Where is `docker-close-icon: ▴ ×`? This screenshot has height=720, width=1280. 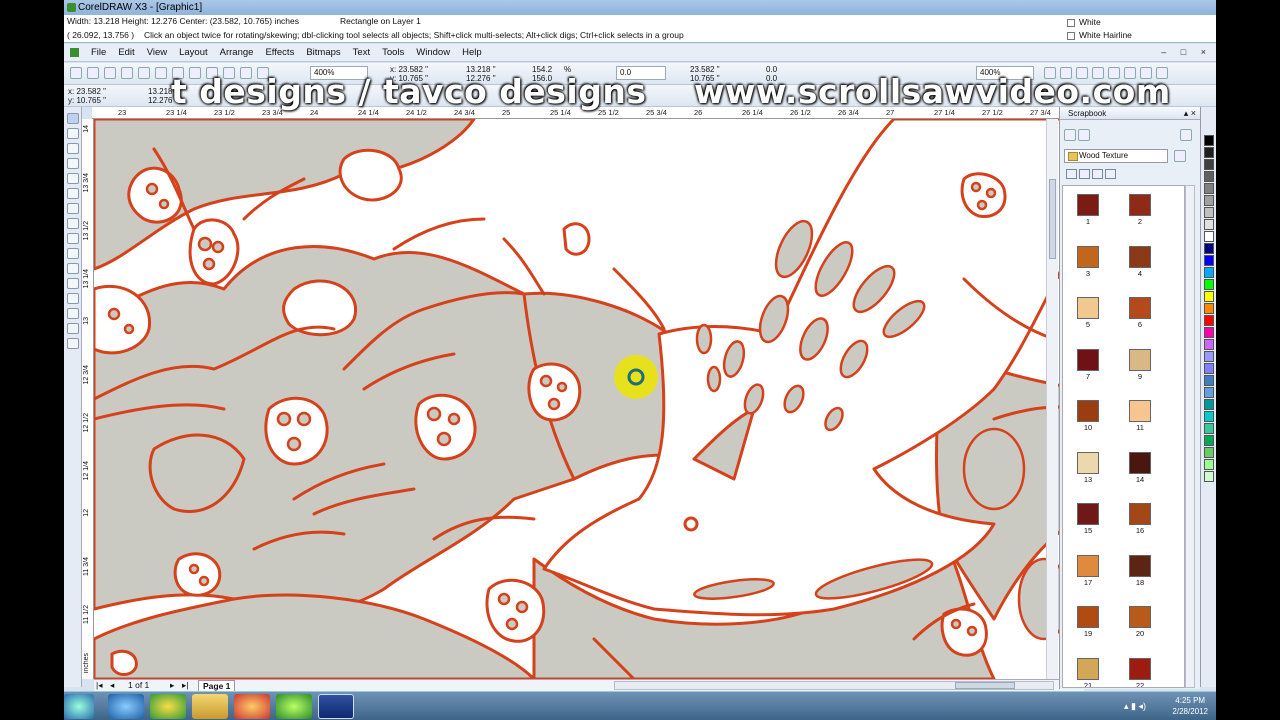
docker-close-icon: ▴ × is located at coordinates (1190, 113).